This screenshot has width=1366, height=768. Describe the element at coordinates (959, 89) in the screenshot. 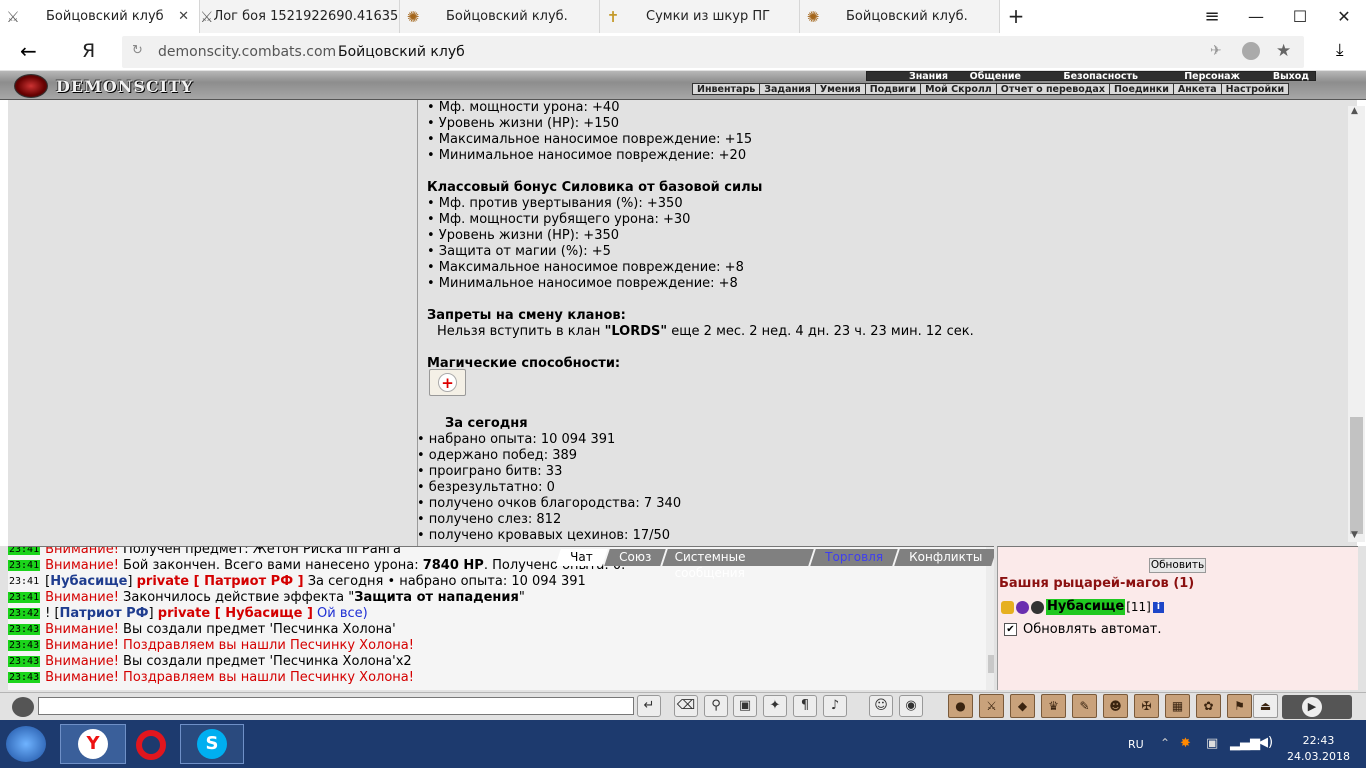

I see `menu-my-scroll: Мой Скролл` at that location.